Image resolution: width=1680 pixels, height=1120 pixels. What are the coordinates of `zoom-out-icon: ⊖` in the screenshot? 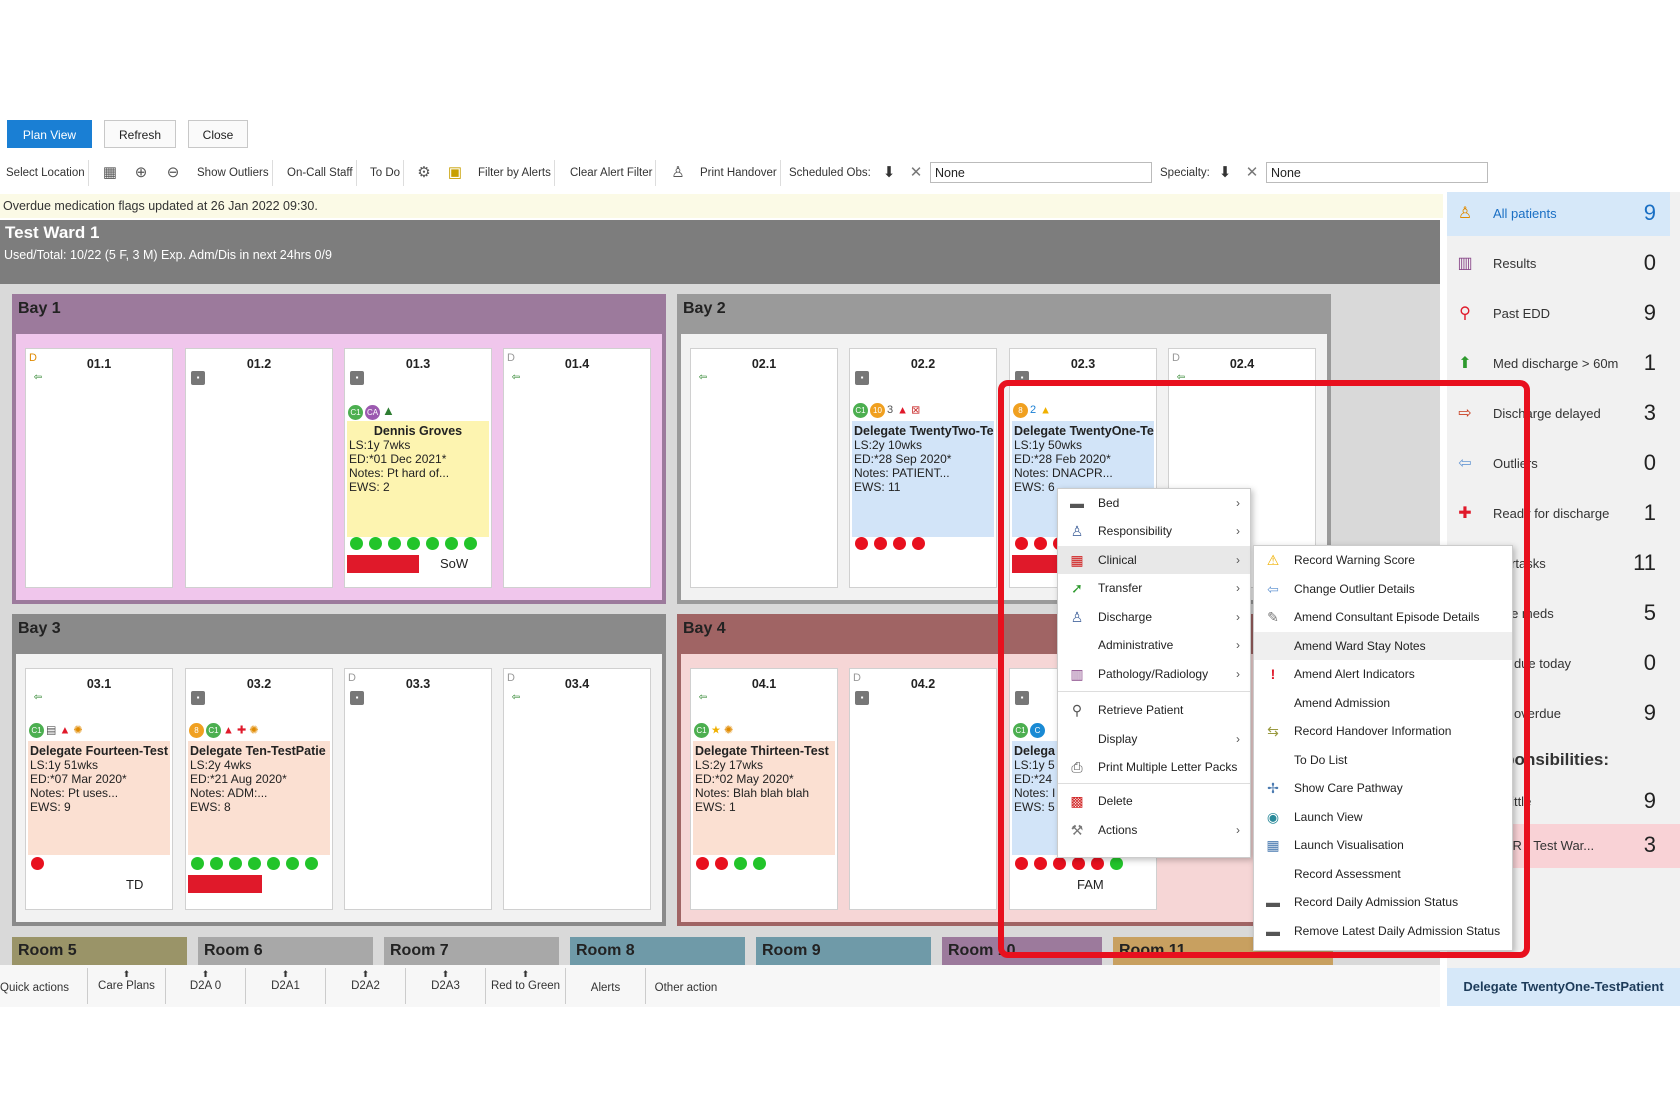 It's located at (173, 173).